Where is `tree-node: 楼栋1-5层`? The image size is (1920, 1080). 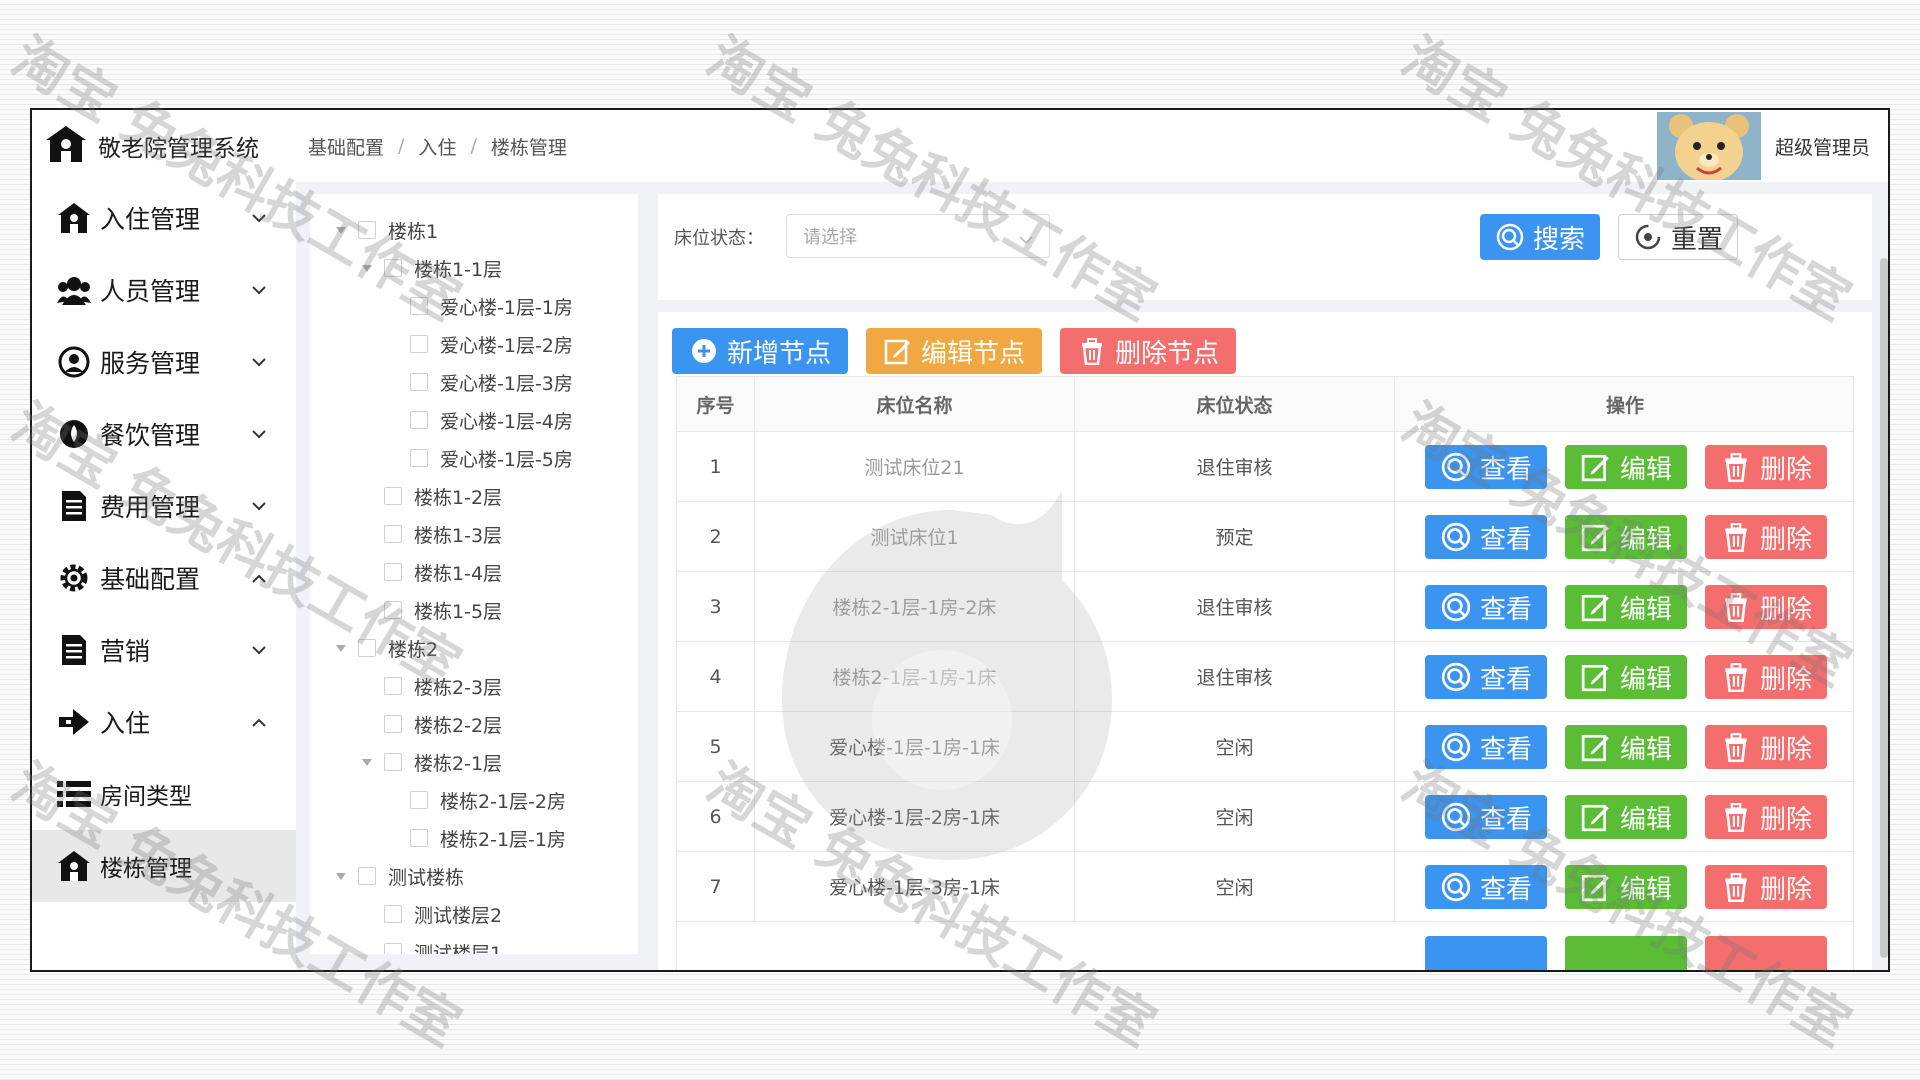 tree-node: 楼栋1-5层 is located at coordinates (443, 610).